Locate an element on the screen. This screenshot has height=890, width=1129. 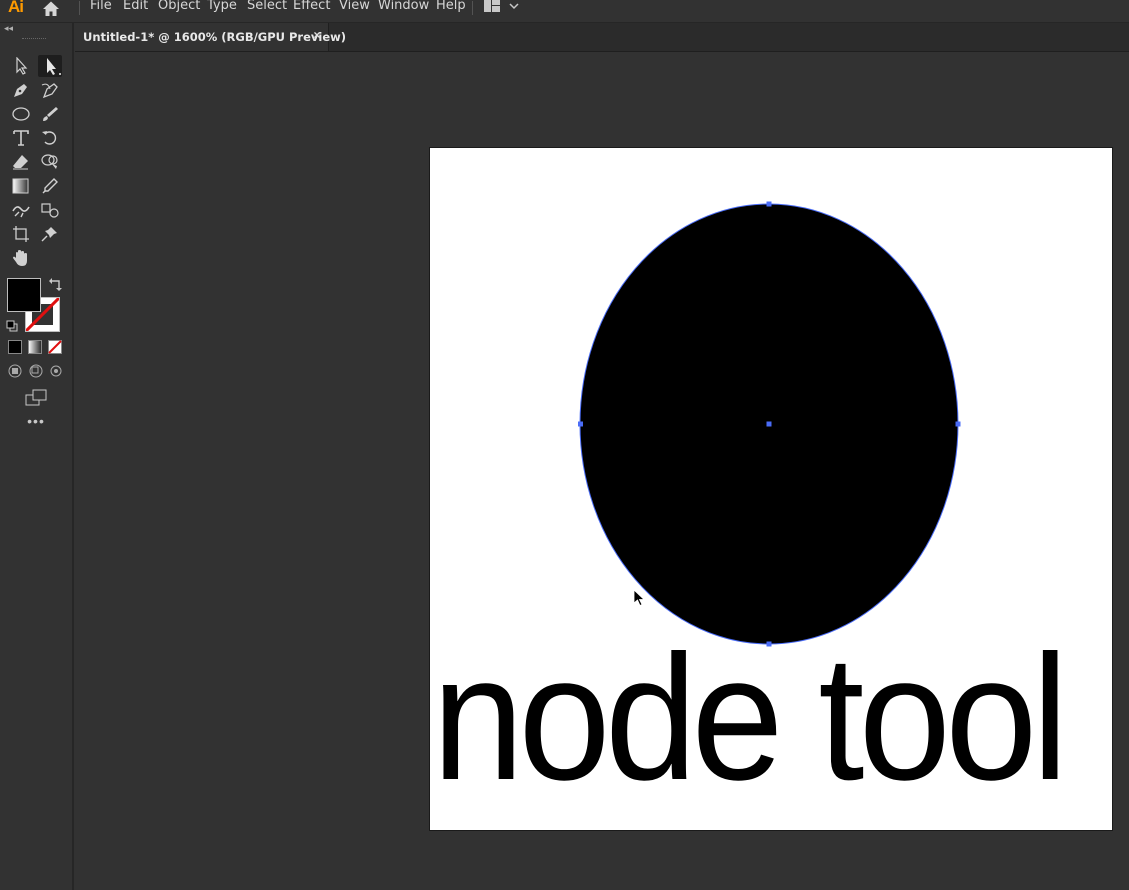
mouse-cursor-icon is located at coordinates (640, 598).